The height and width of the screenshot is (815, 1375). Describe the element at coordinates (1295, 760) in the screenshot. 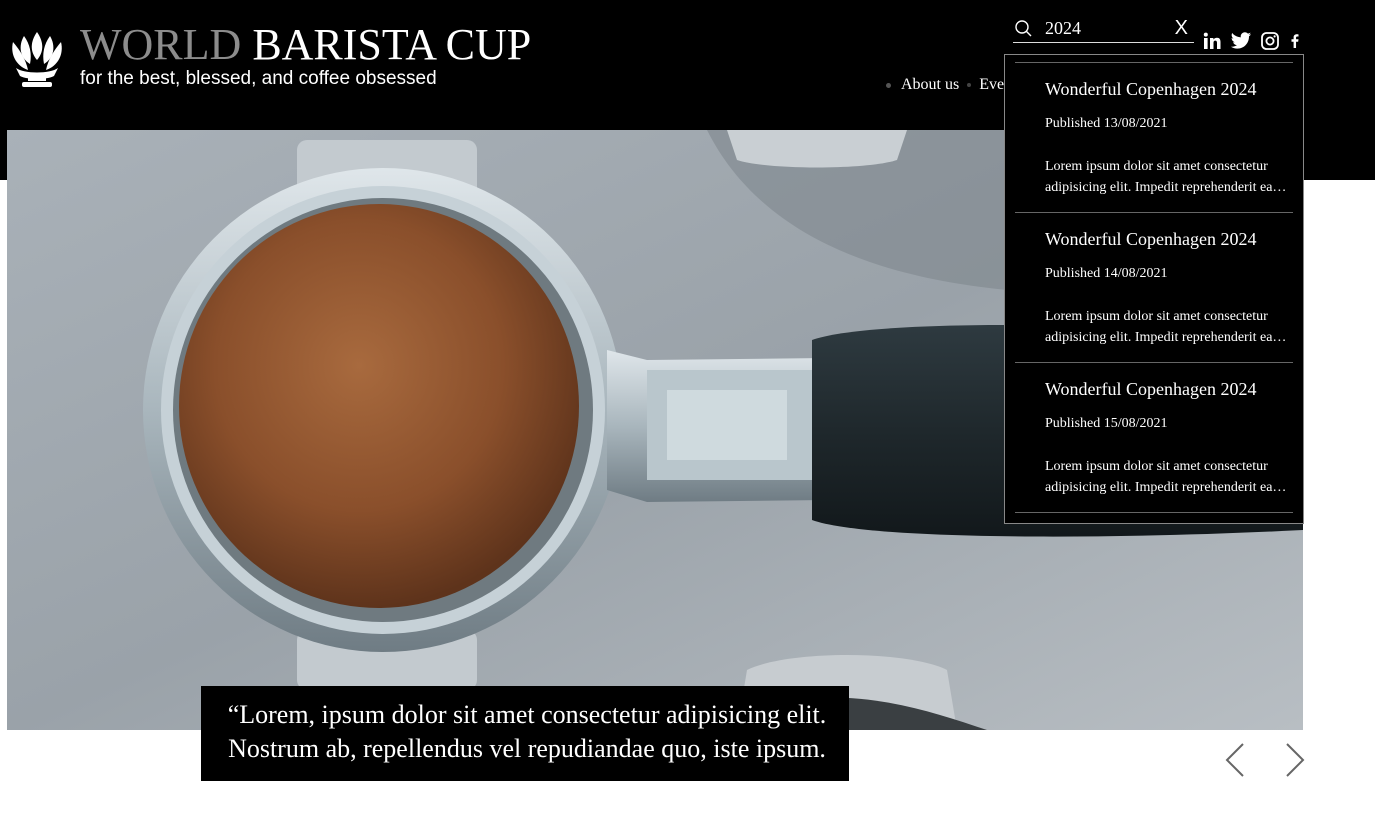

I see `next-slide-arrow-icon` at that location.